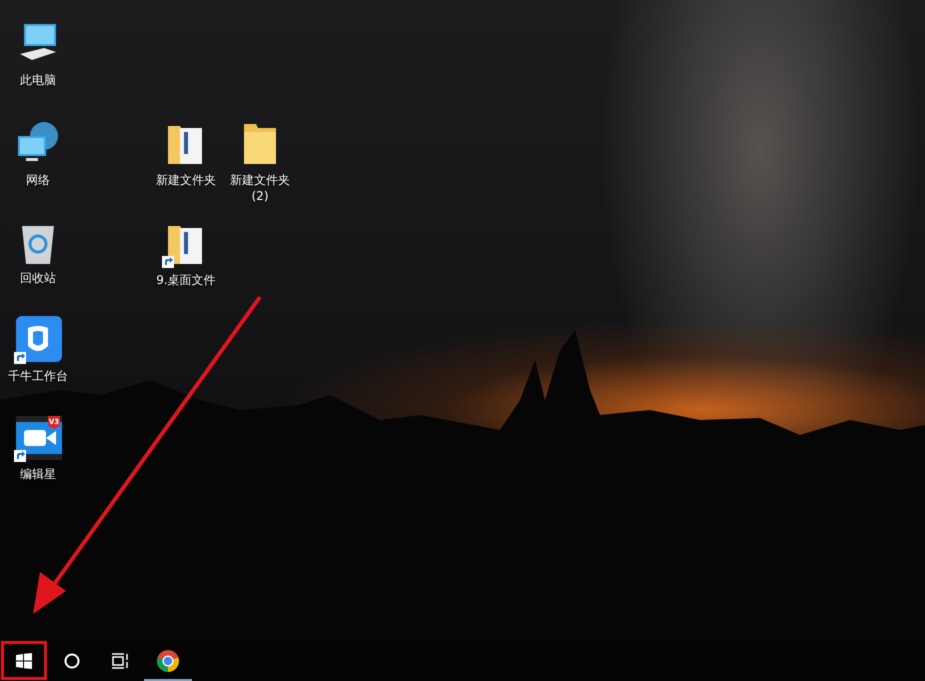 The height and width of the screenshot is (681, 925). Describe the element at coordinates (38, 340) in the screenshot. I see `app-icon` at that location.